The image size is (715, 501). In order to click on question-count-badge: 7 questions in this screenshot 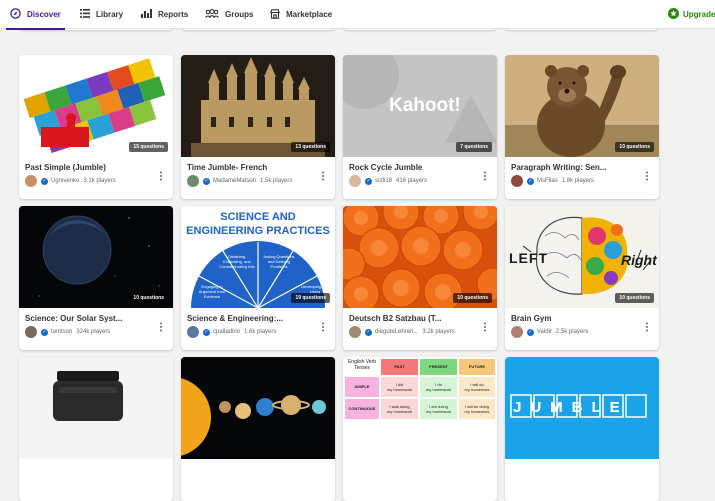, I will do `click(474, 147)`.